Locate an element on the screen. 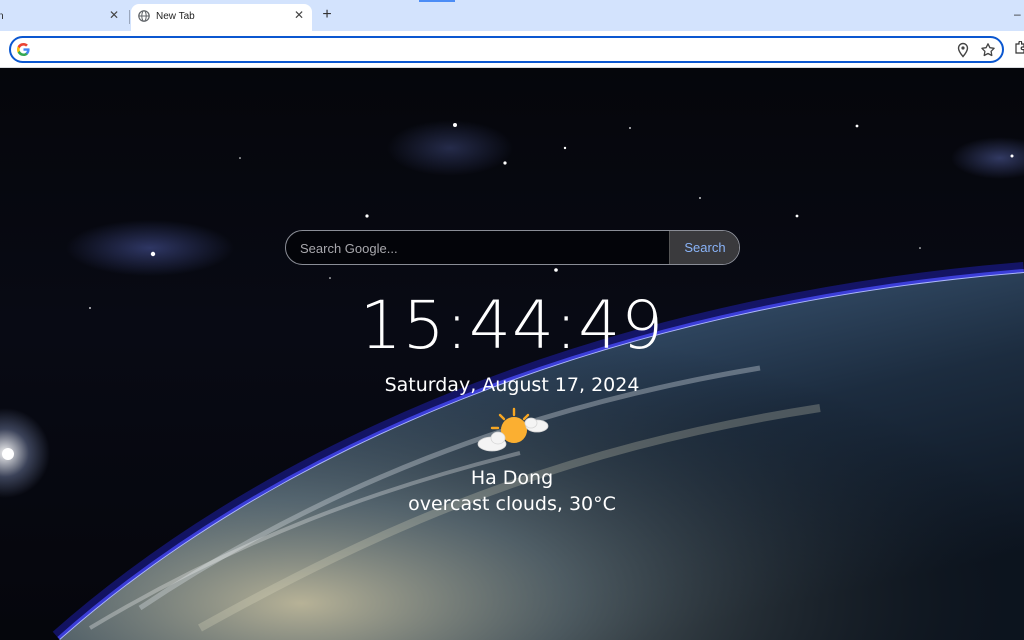  tab-new-tab: New Tab ✕ is located at coordinates (221, 17).